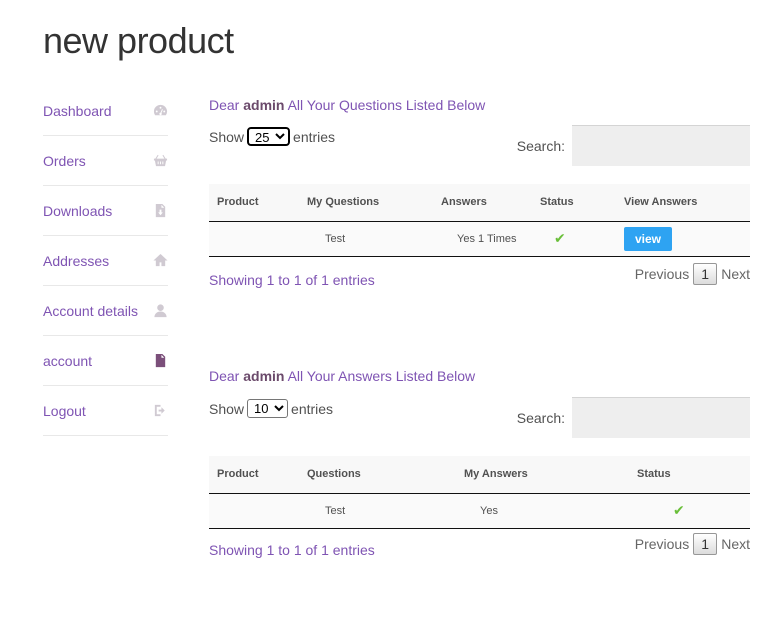  I want to click on answers-search: Search:, so click(633, 417).